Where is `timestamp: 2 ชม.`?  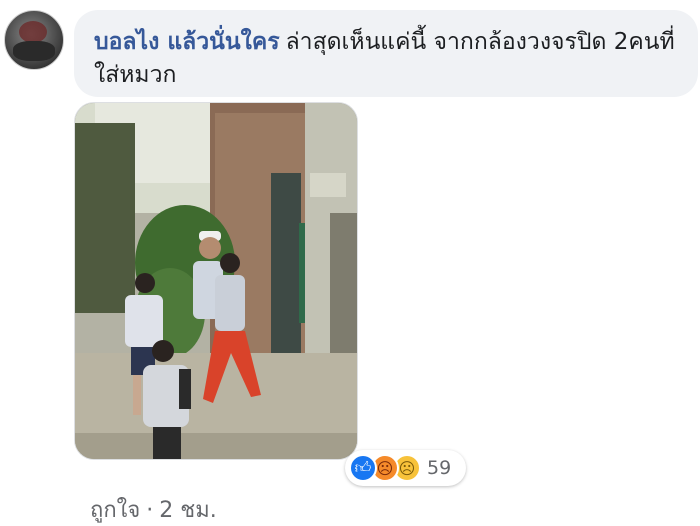
timestamp: 2 ชม. is located at coordinates (187, 510).